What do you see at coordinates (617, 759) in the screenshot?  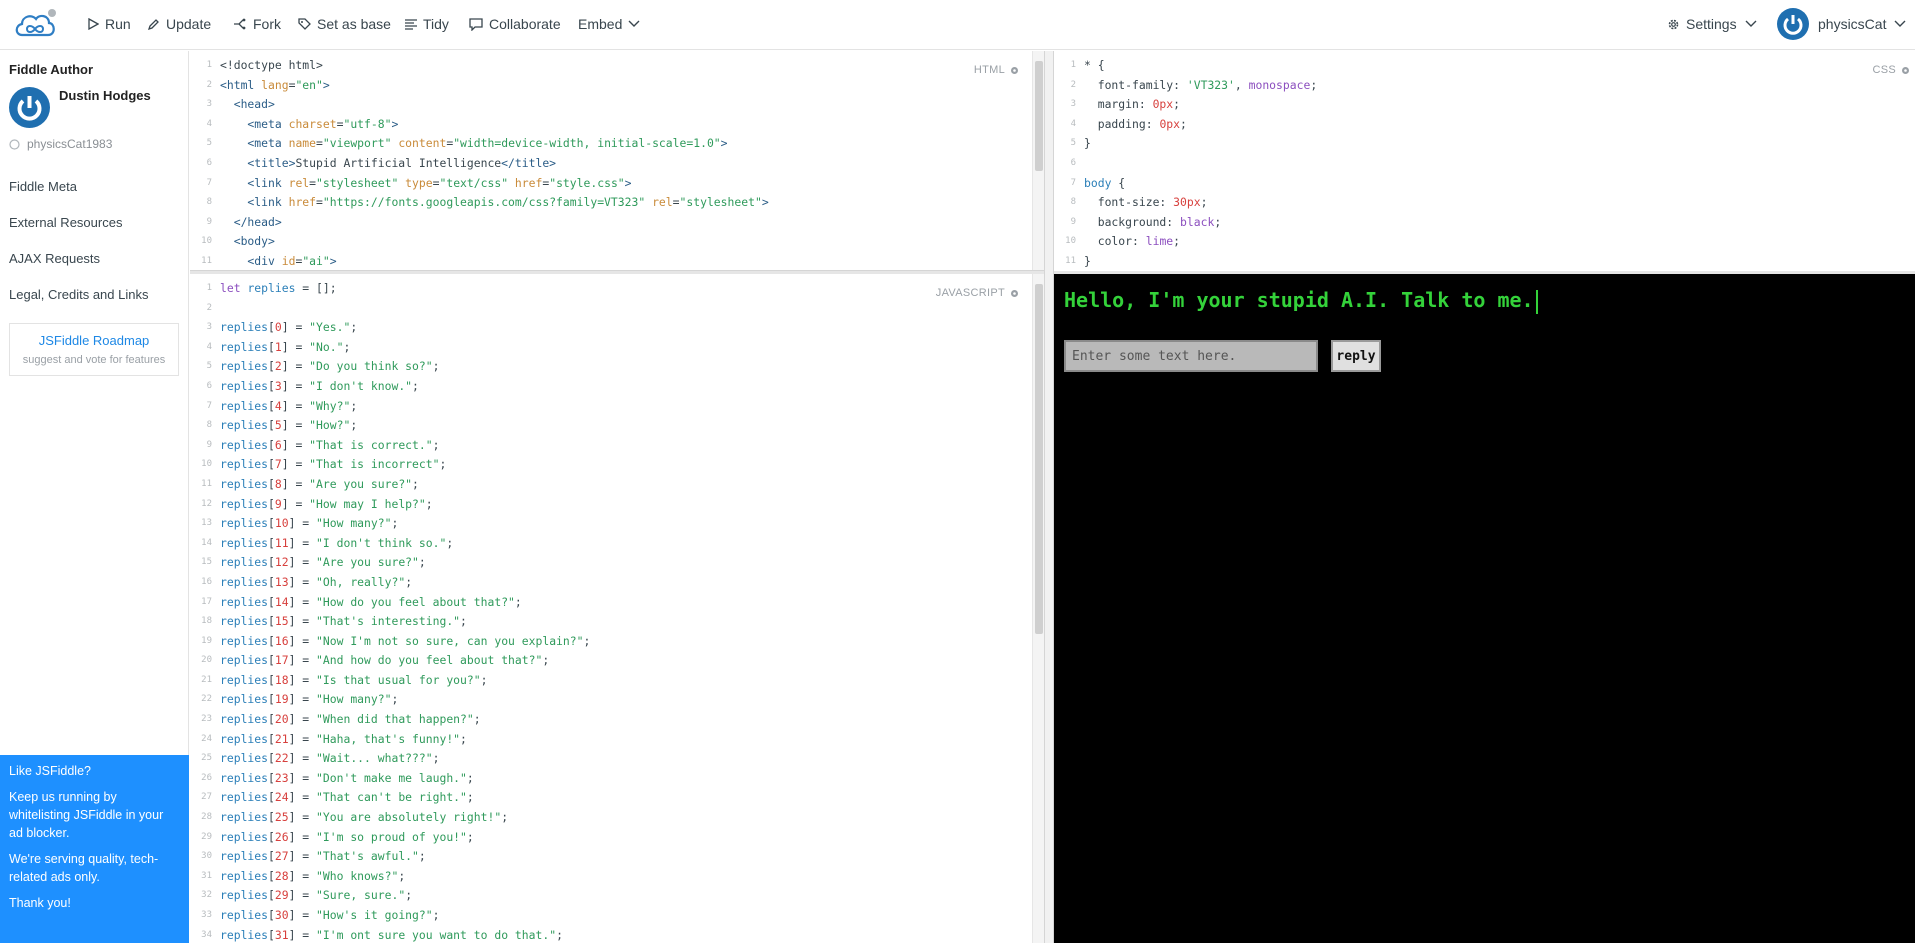 I see `code-line: 25 replies[22] = "Wait... what???";` at bounding box center [617, 759].